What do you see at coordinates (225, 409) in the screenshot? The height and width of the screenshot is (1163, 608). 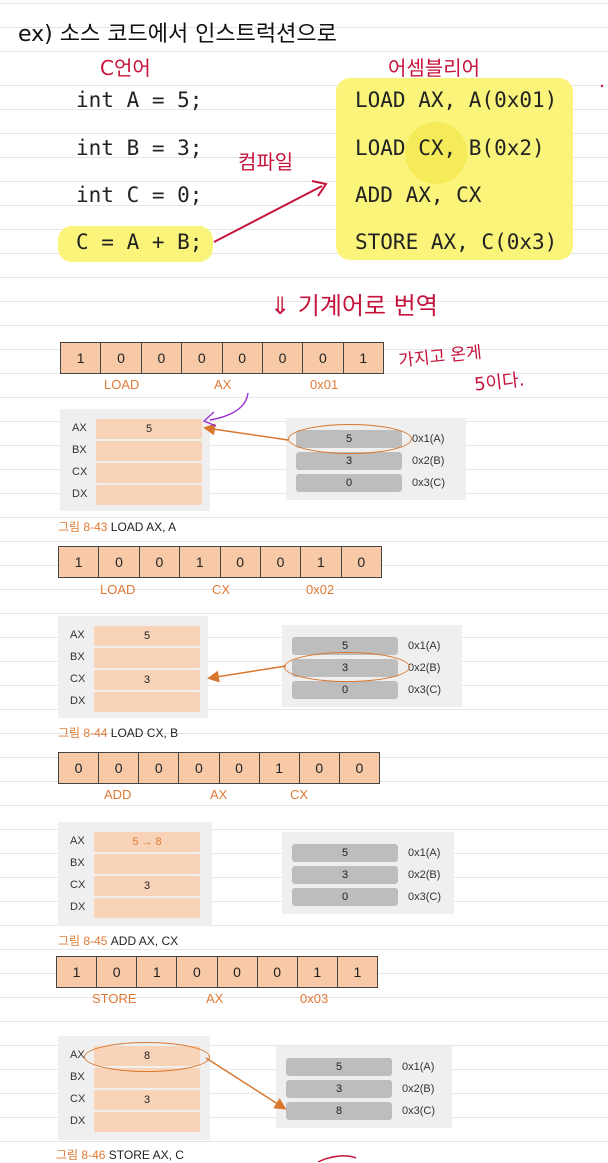 I see `purple-annotation-arrow` at bounding box center [225, 409].